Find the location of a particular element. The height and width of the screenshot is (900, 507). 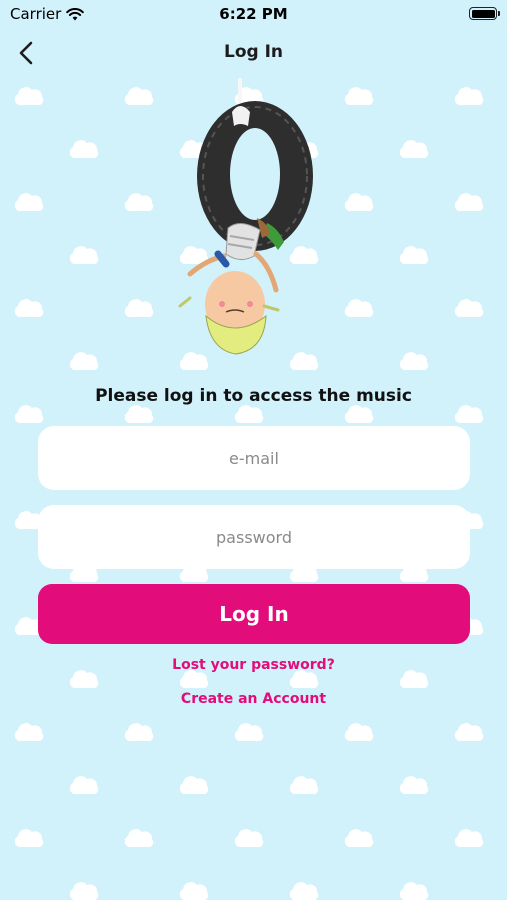

battery-icon is located at coordinates (484, 13).